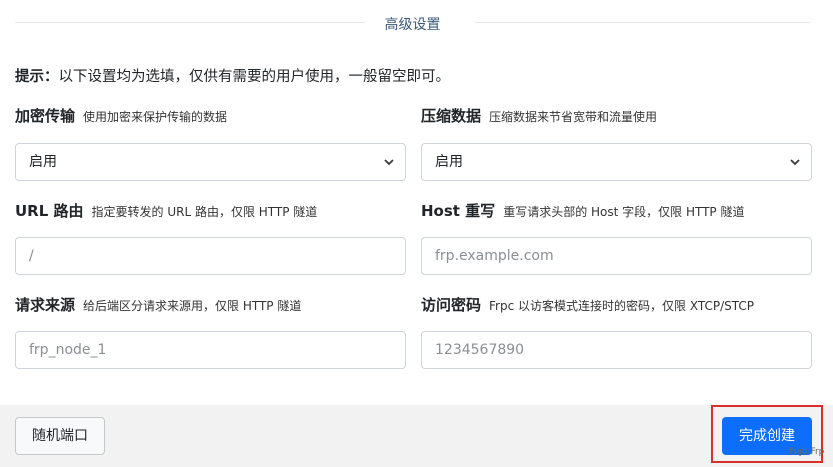 This screenshot has width=833, height=467. I want to click on compression-label: 压缩数据 压缩数据来节省宽带和流量使用, so click(539, 115).